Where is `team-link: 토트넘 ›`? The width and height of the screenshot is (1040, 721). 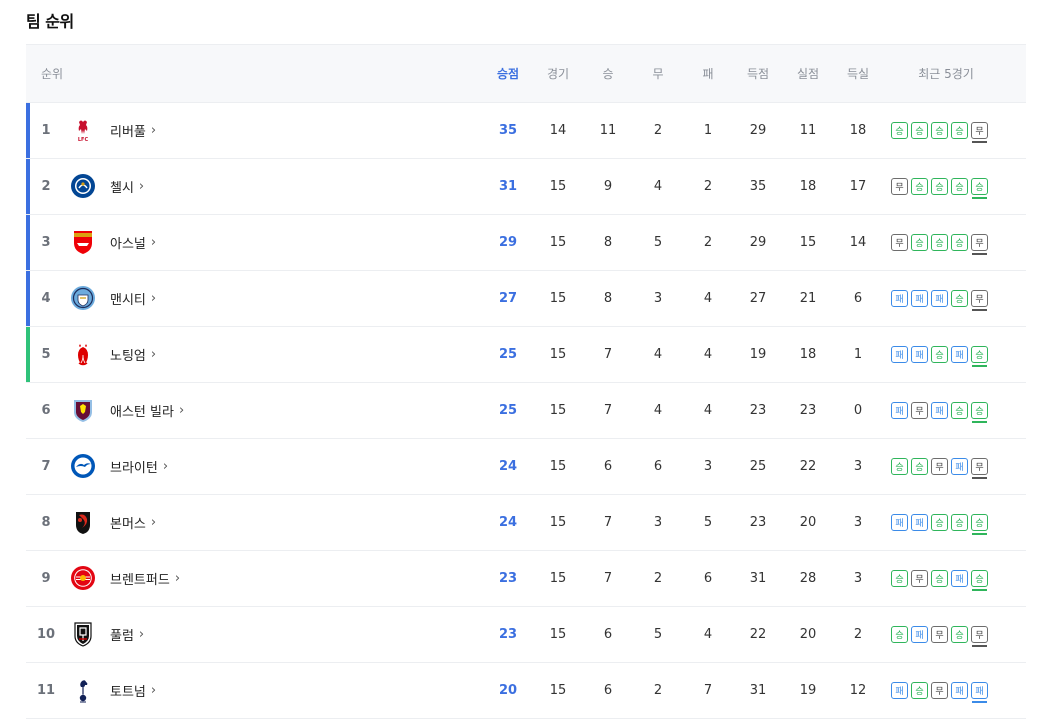
team-link: 토트넘 › is located at coordinates (133, 690).